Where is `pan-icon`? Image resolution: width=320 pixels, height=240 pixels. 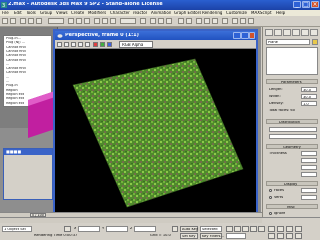 pan-icon is located at coordinates (280, 236).